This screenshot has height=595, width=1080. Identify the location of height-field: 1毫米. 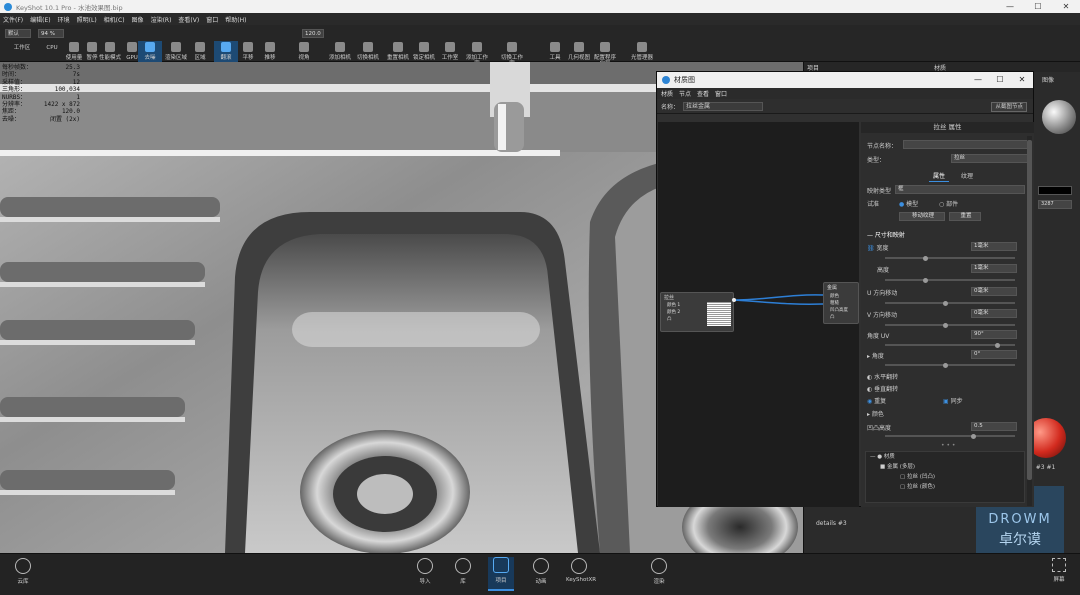
(994, 268).